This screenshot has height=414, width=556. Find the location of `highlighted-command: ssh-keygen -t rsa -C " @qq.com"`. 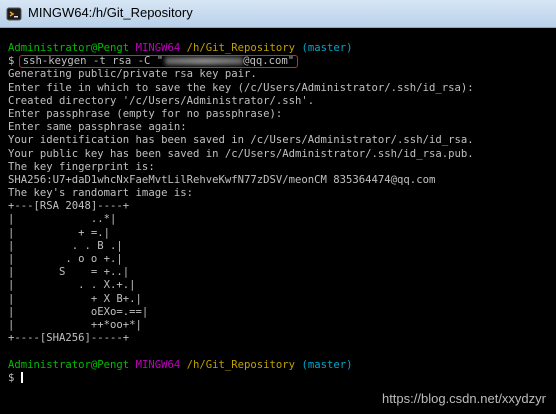

highlighted-command: ssh-keygen -t rsa -C " @qq.com" is located at coordinates (158, 62).